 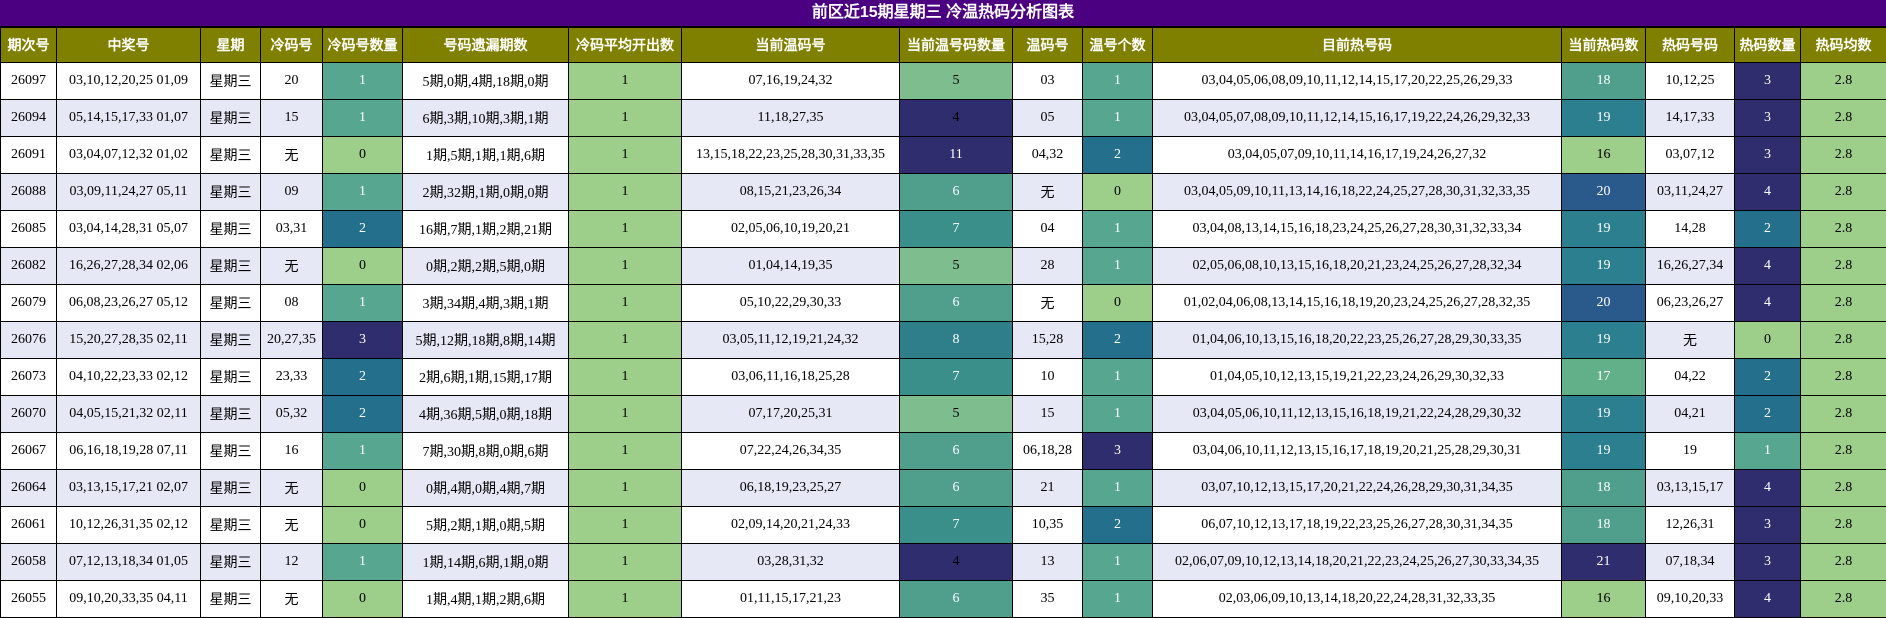 I want to click on cell-period: 26076, so click(x=29, y=340).